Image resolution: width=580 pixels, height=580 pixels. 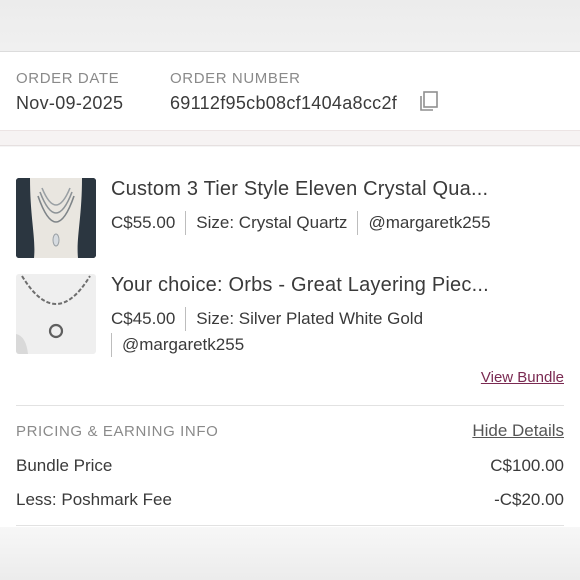 What do you see at coordinates (290, 500) in the screenshot?
I see `price-row-fee: Less: Poshmark Fee -C$20.00` at bounding box center [290, 500].